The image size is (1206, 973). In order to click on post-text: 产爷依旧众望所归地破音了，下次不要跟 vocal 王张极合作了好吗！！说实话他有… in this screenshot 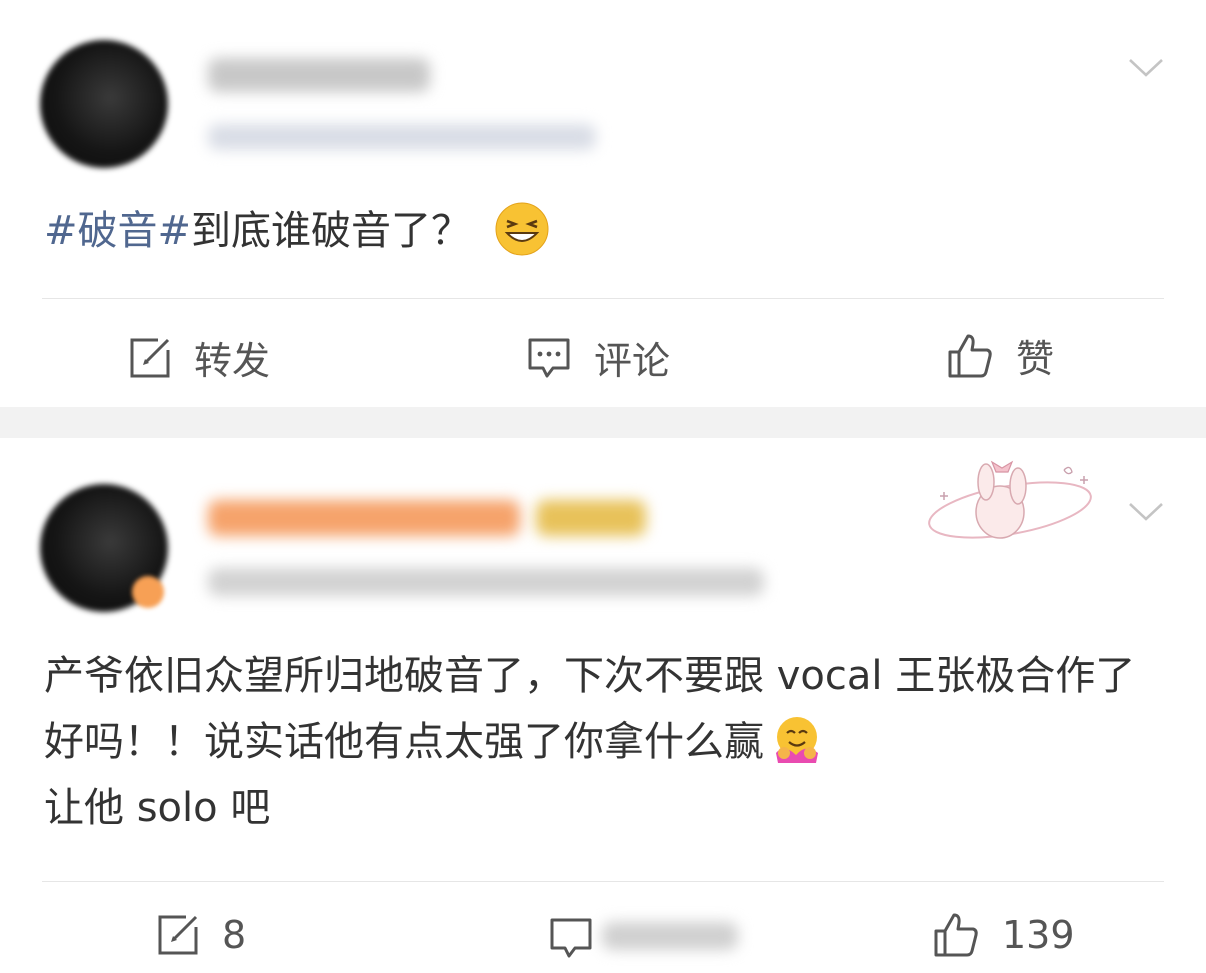, I will do `click(590, 709)`.